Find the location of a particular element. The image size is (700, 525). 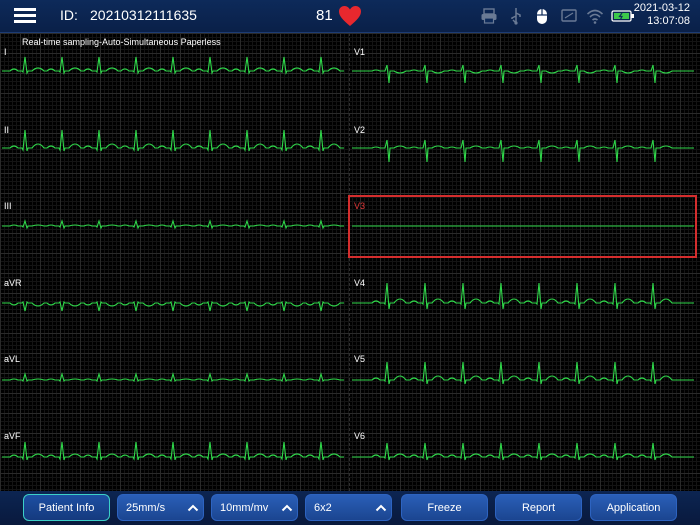

layout-select: 6x2 is located at coordinates (348, 507).